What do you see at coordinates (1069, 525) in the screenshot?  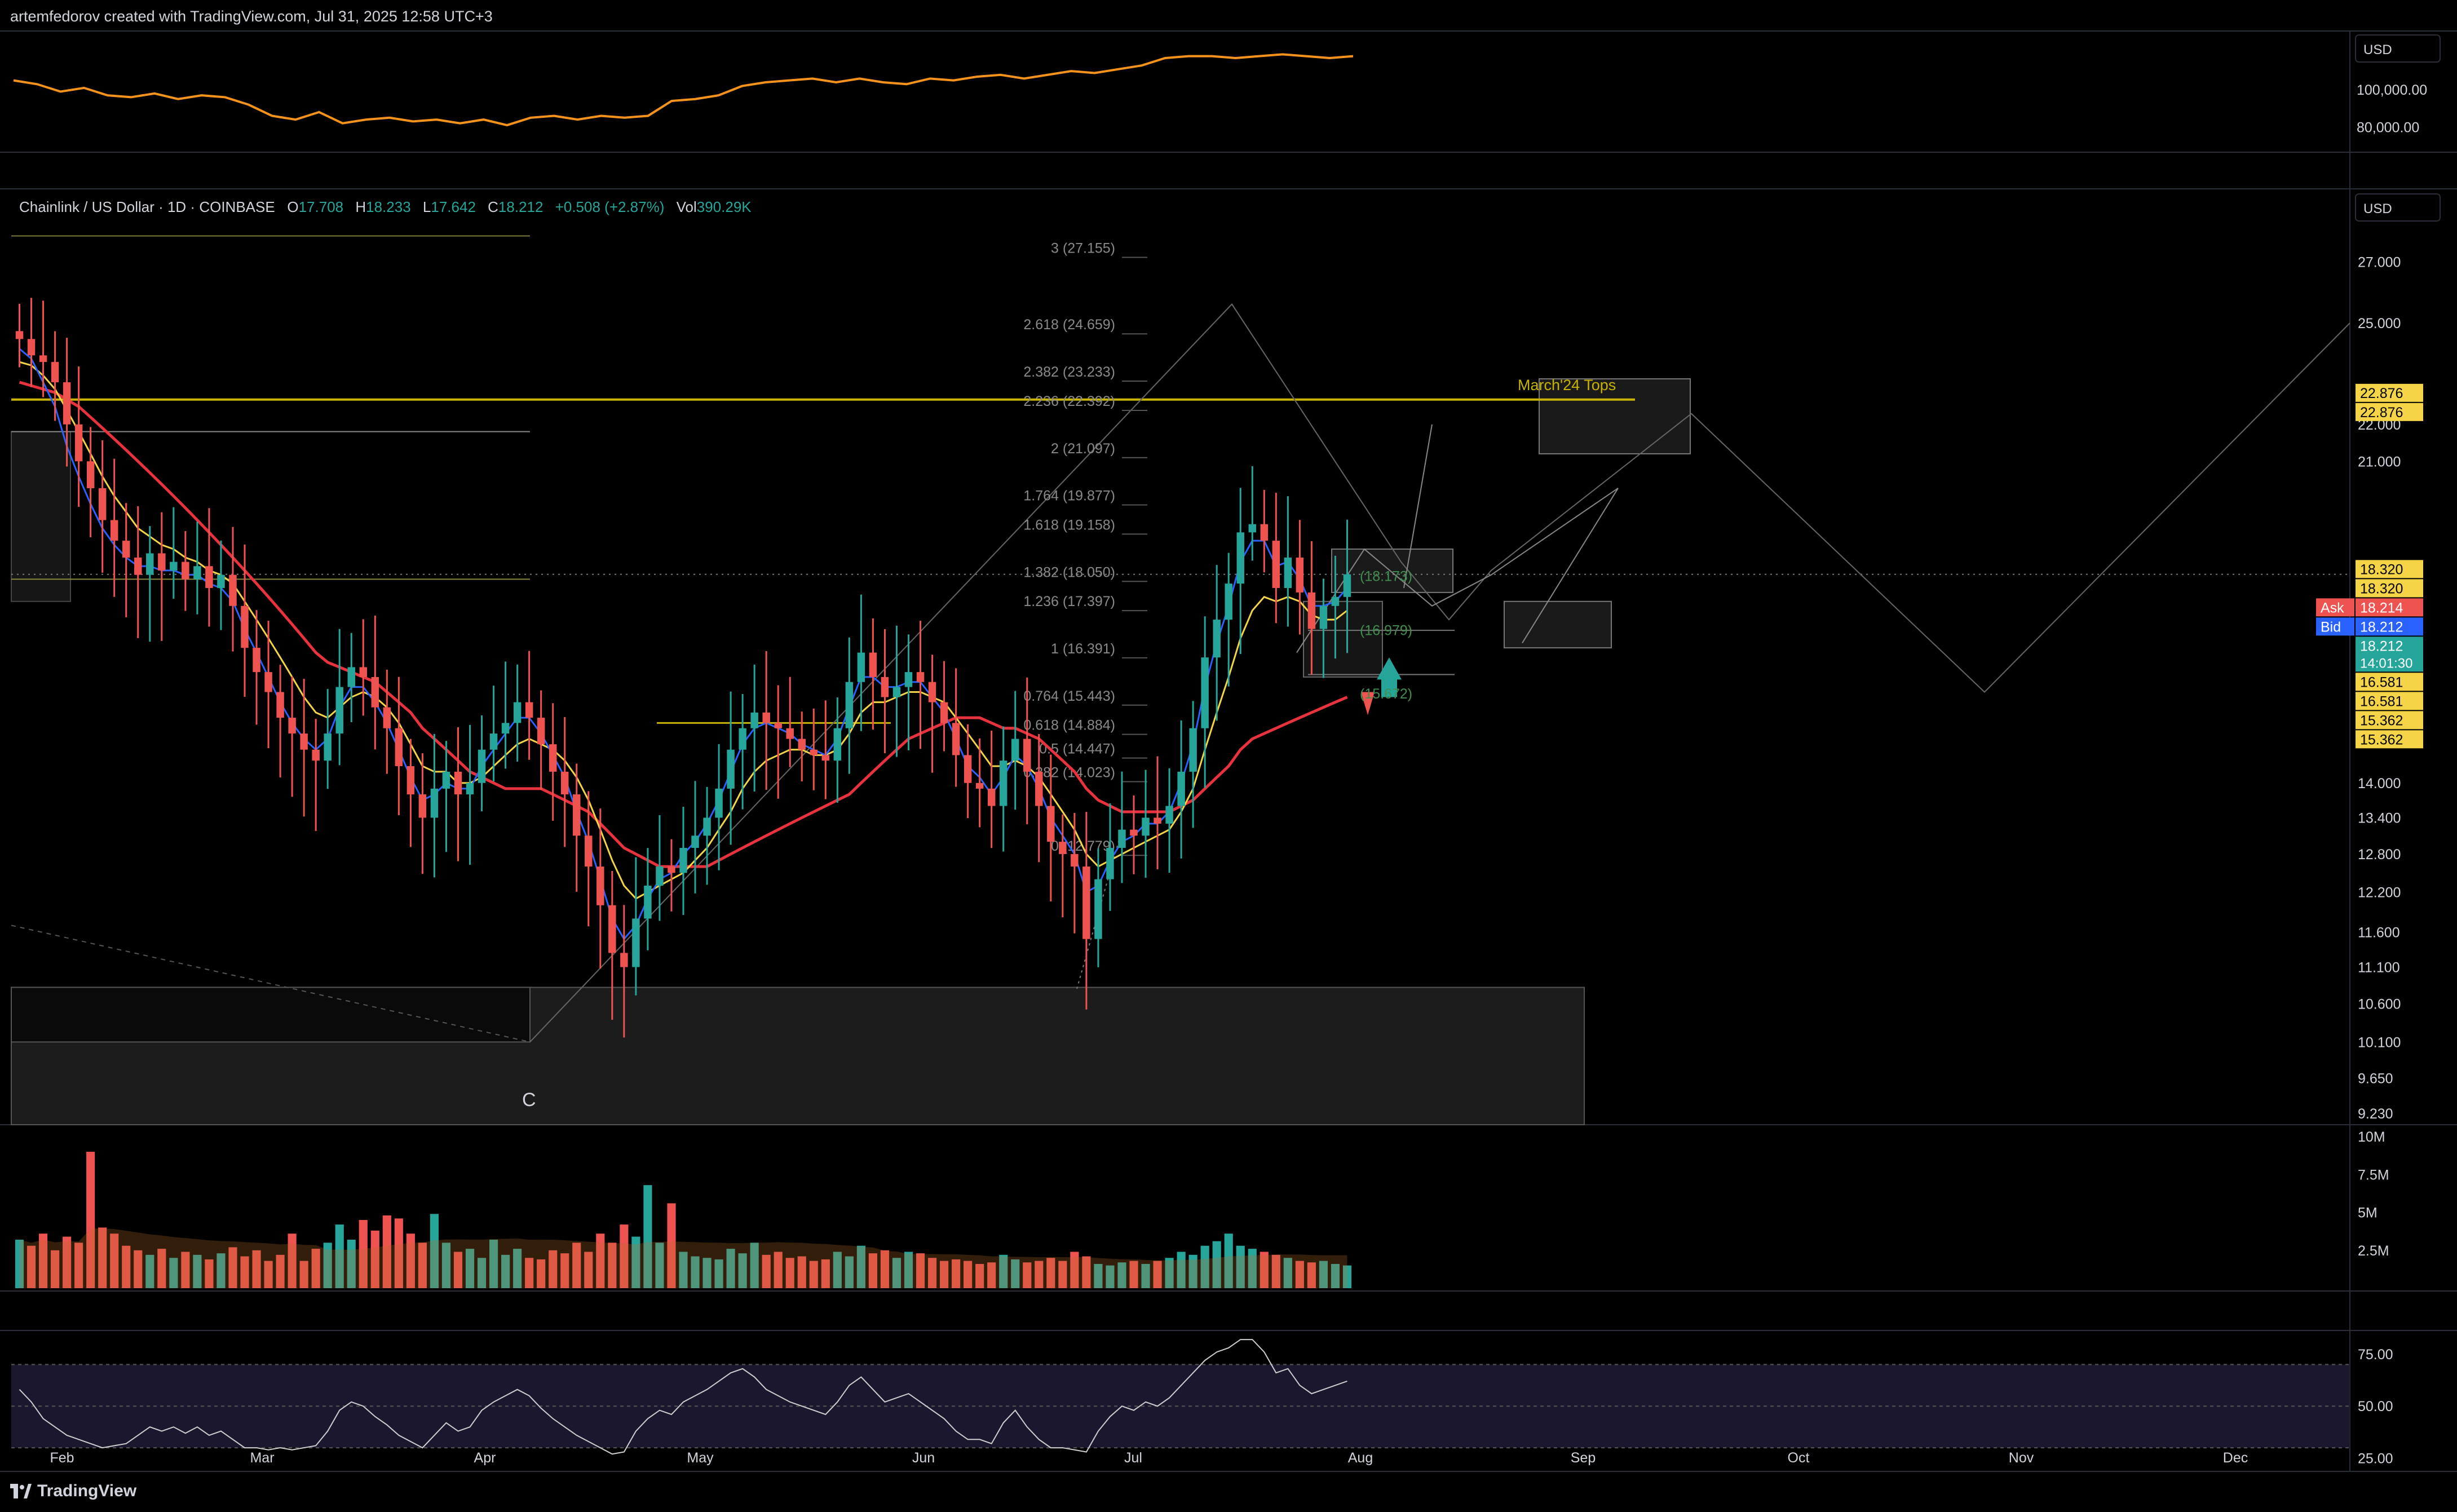 I see `fib-level-label: 1.618 (19.158)` at bounding box center [1069, 525].